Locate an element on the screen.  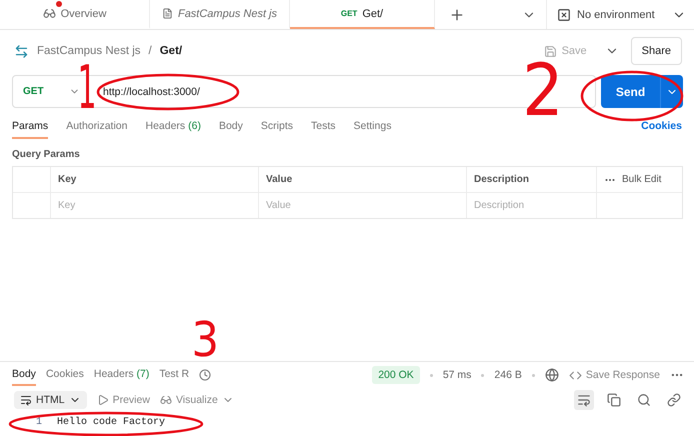
request-tab: Tests is located at coordinates (323, 129).